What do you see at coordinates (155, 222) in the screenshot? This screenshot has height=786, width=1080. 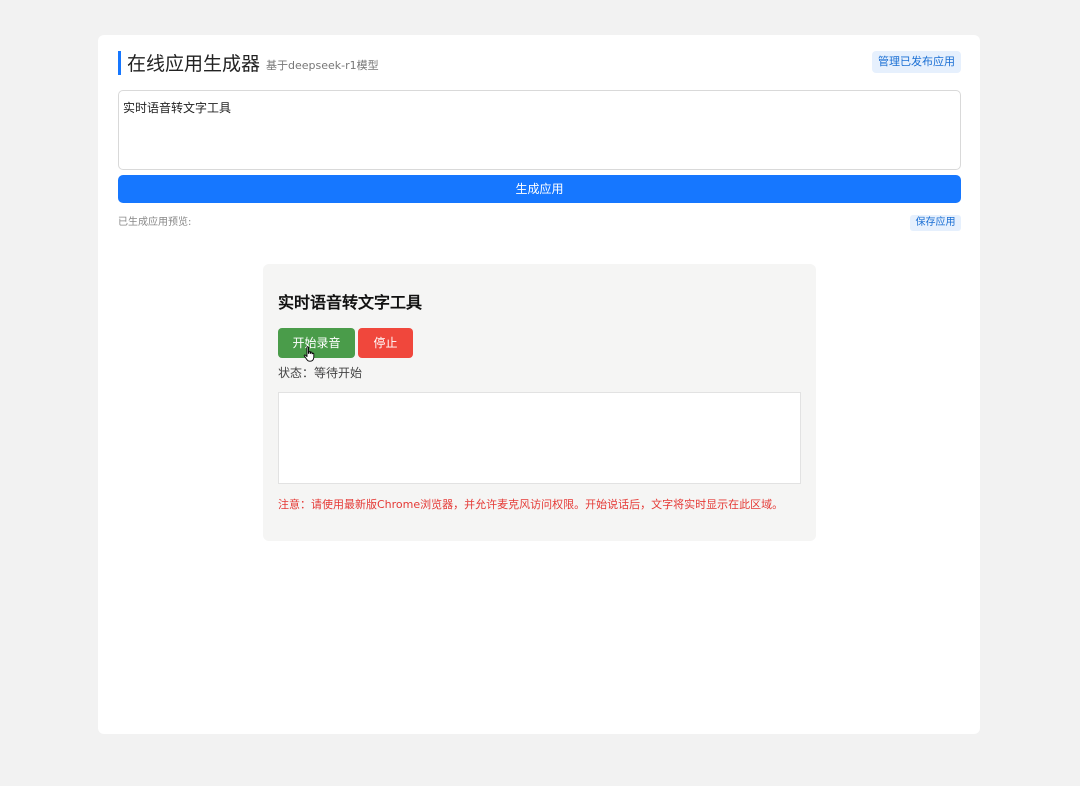 I see `preview-label: 已生成应用预览:` at bounding box center [155, 222].